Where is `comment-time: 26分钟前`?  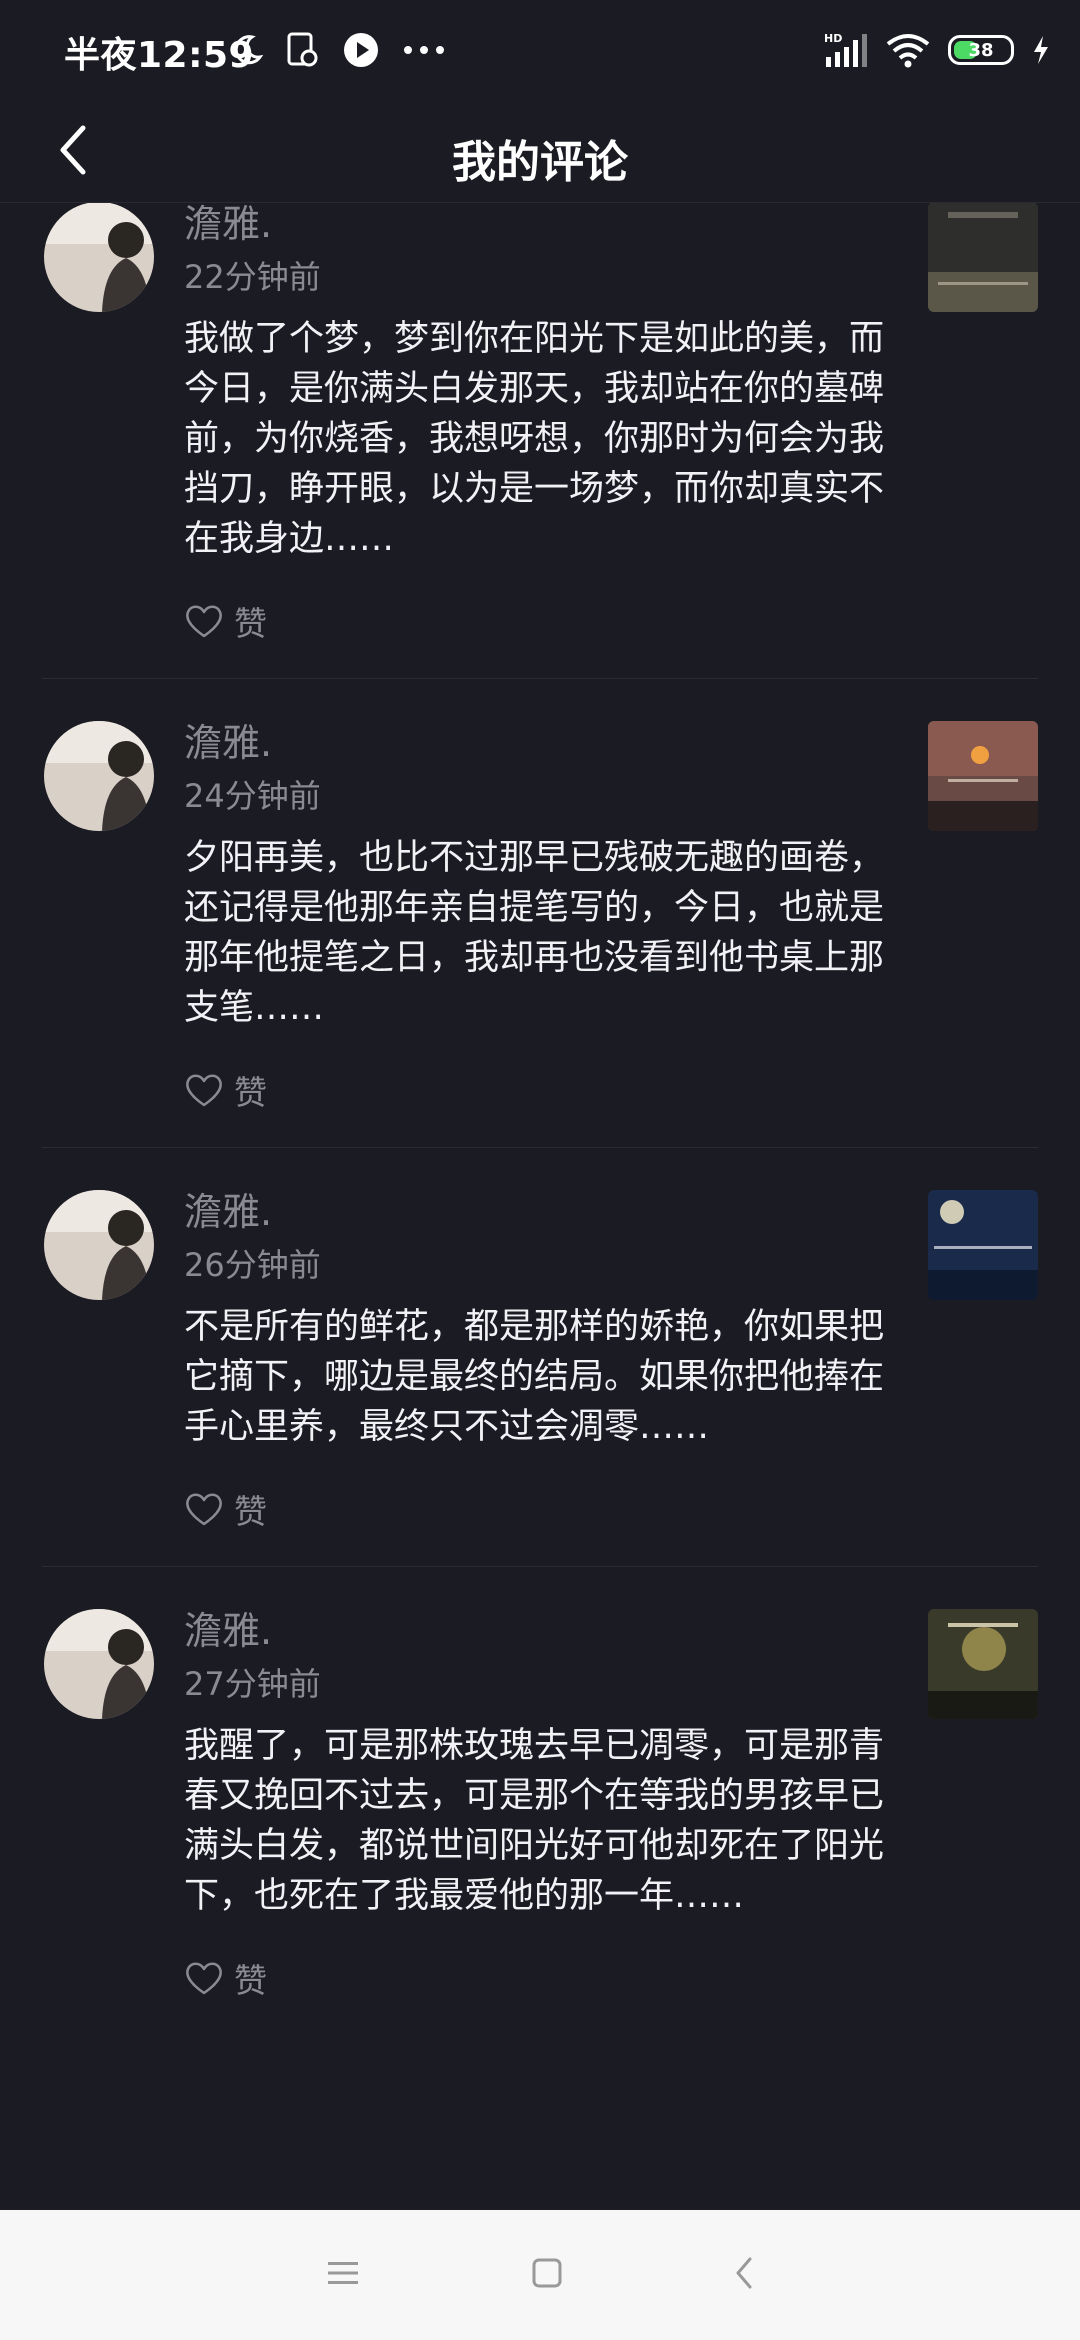 comment-time: 26分钟前 is located at coordinates (252, 1265).